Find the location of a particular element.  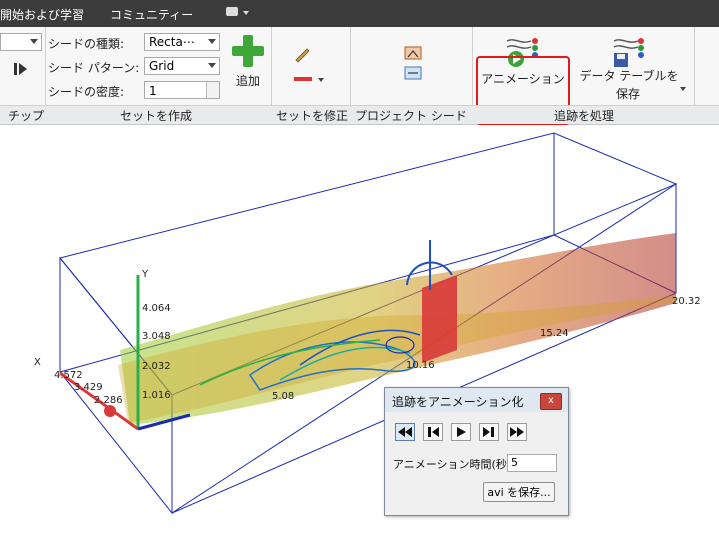

step-forward-button is located at coordinates (489, 432).